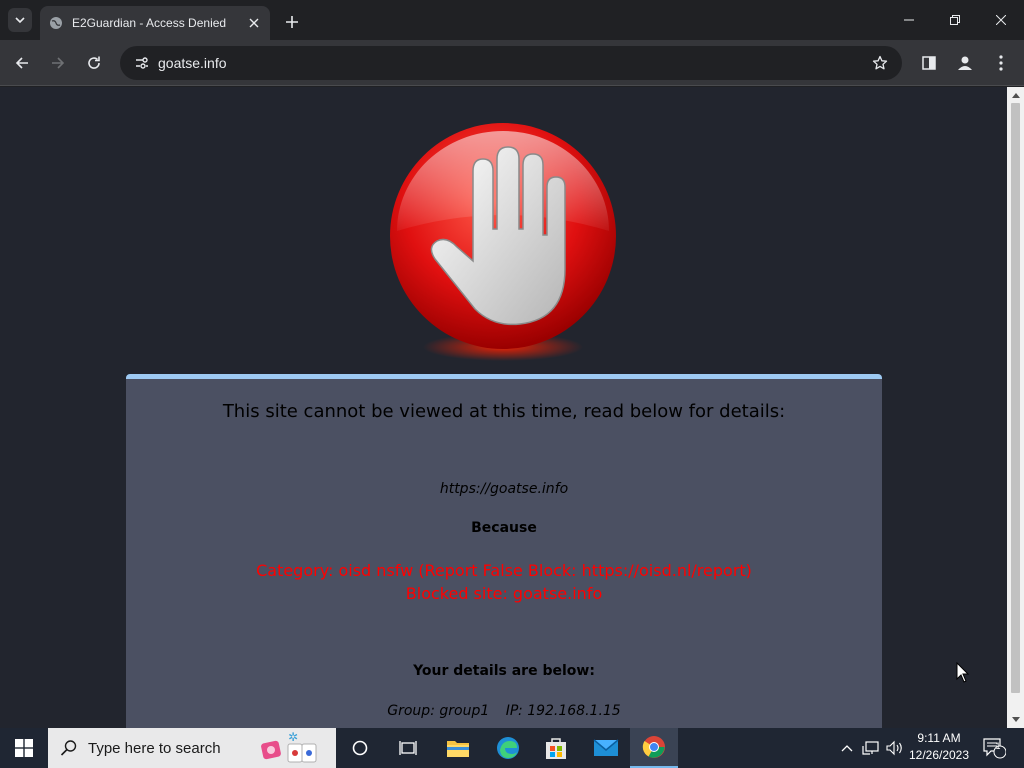 The height and width of the screenshot is (768, 1024). I want to click on group-value: Group: group1, so click(438, 711).